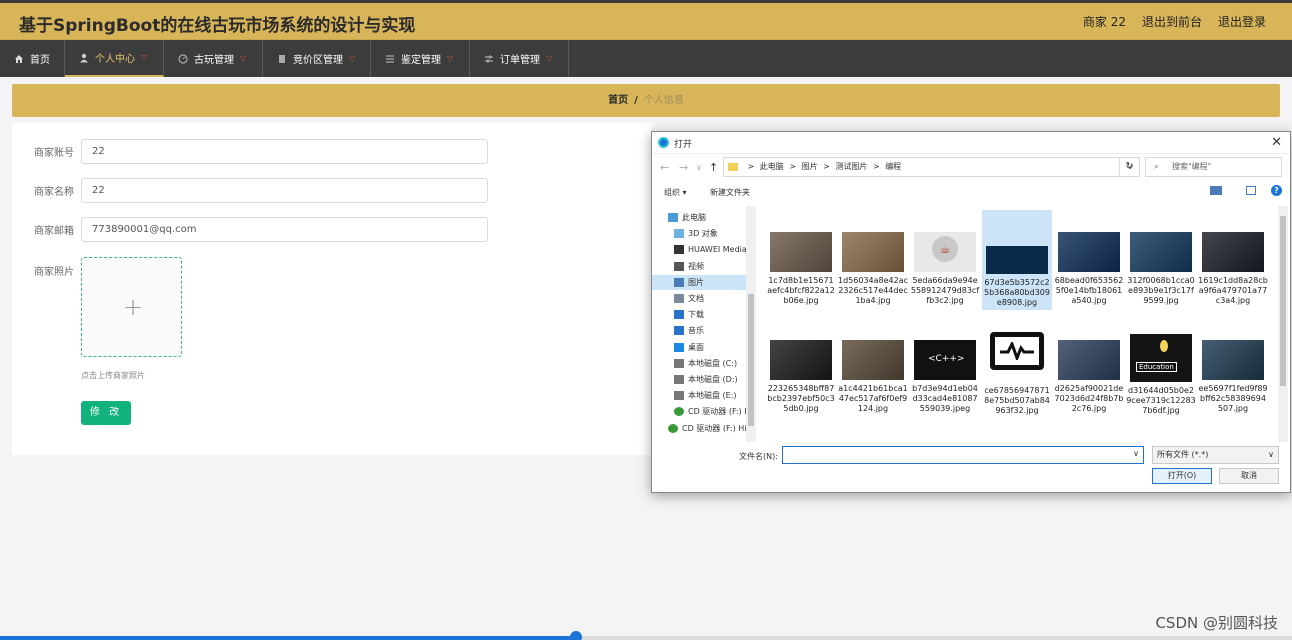 The width and height of the screenshot is (1292, 640). I want to click on tree-scrollbar, so click(751, 324).